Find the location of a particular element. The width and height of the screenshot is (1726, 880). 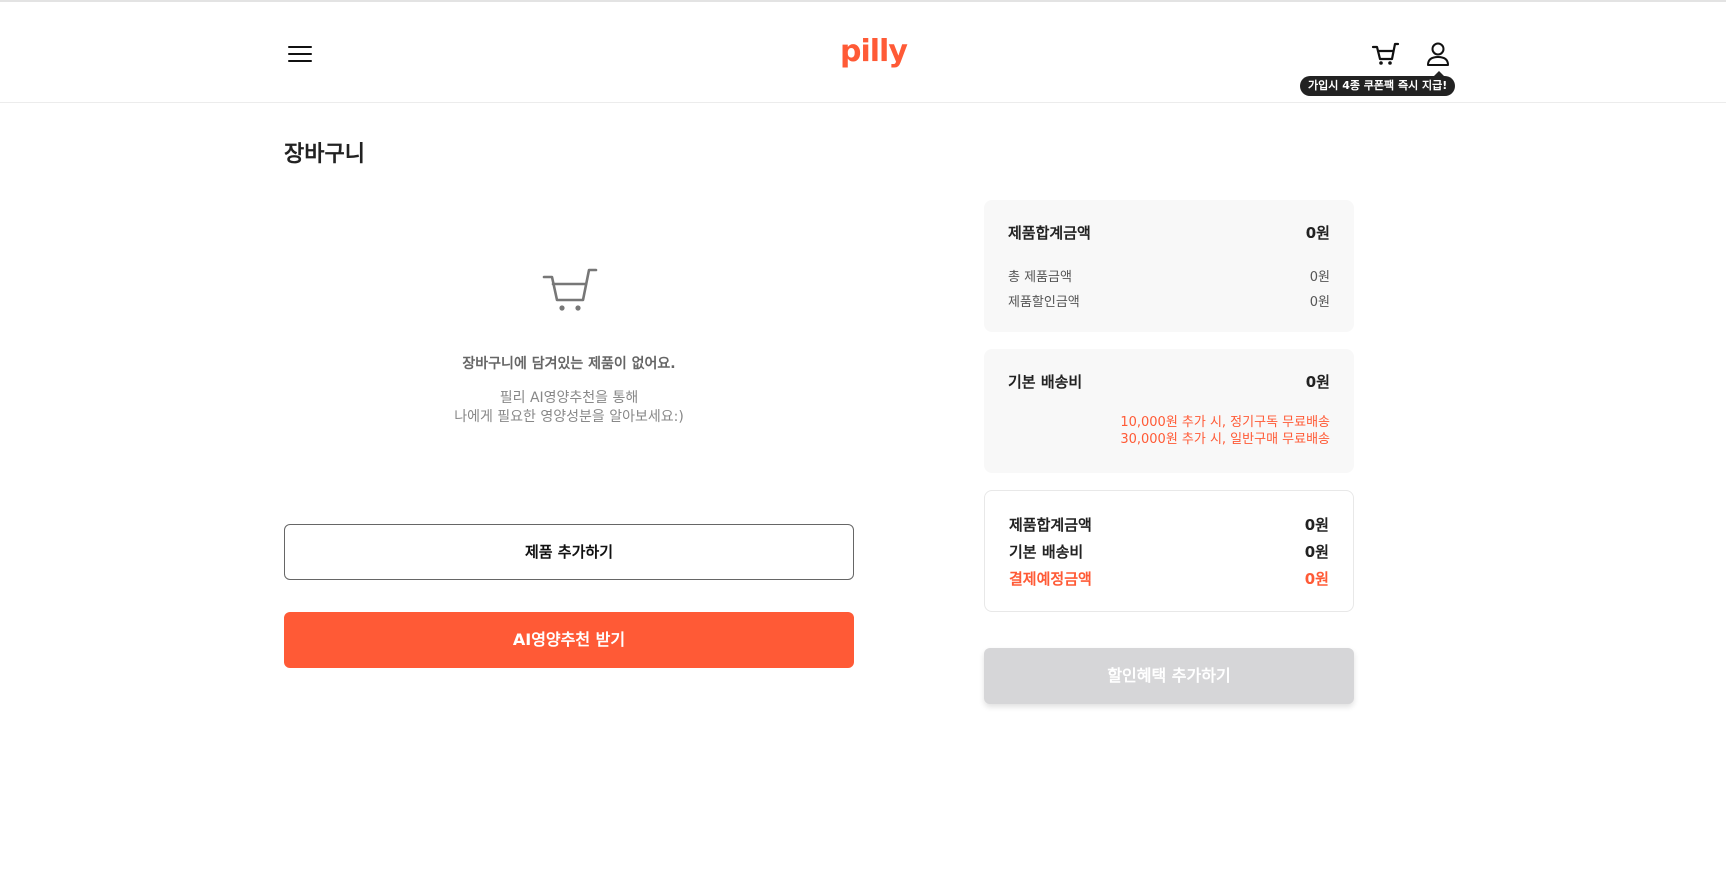

menu-icon is located at coordinates (300, 54).